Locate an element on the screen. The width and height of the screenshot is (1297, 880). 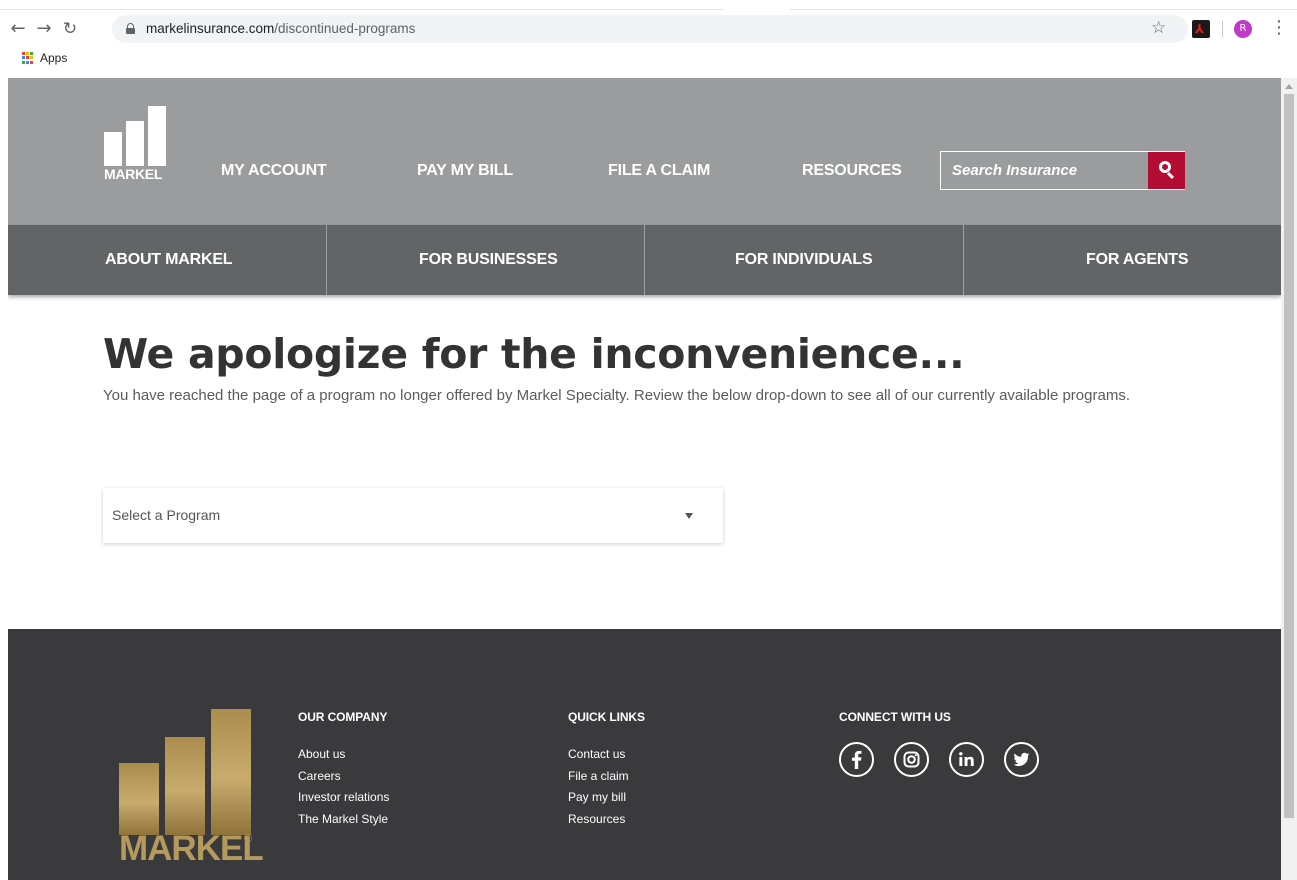
scrollbar-thumb is located at coordinates (1289, 456).